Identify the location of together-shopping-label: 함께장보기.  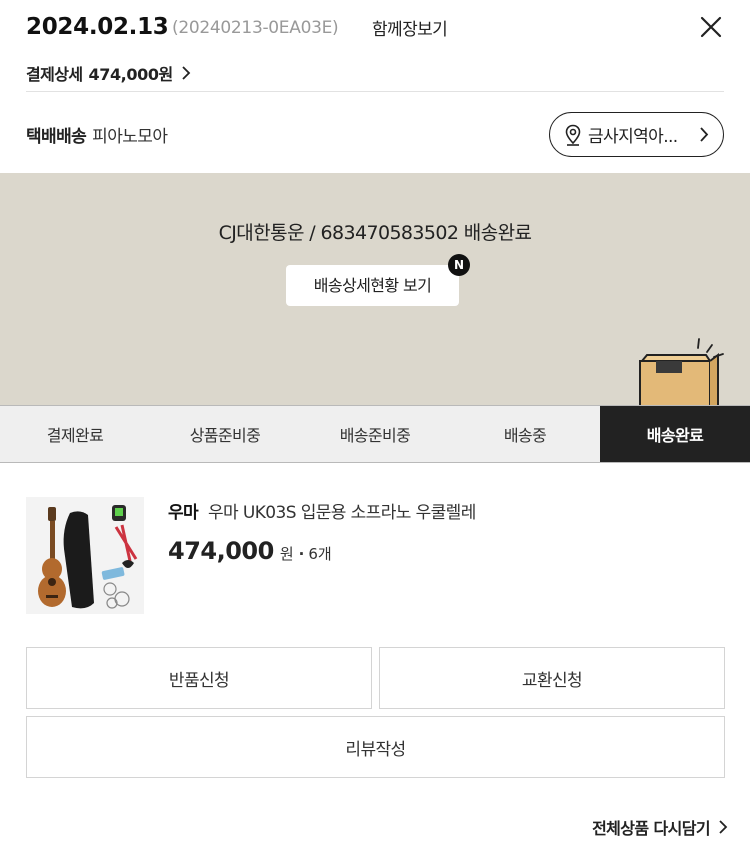
(410, 30).